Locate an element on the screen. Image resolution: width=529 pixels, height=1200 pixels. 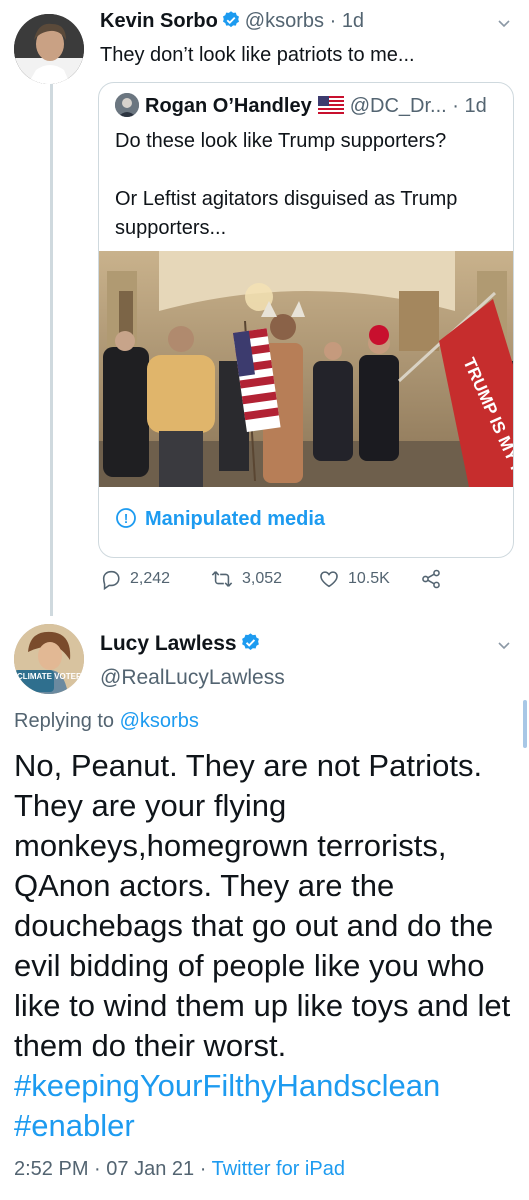
tweet-header: Kevin Sorbo @ksorbs · 1d is located at coordinates (232, 23).